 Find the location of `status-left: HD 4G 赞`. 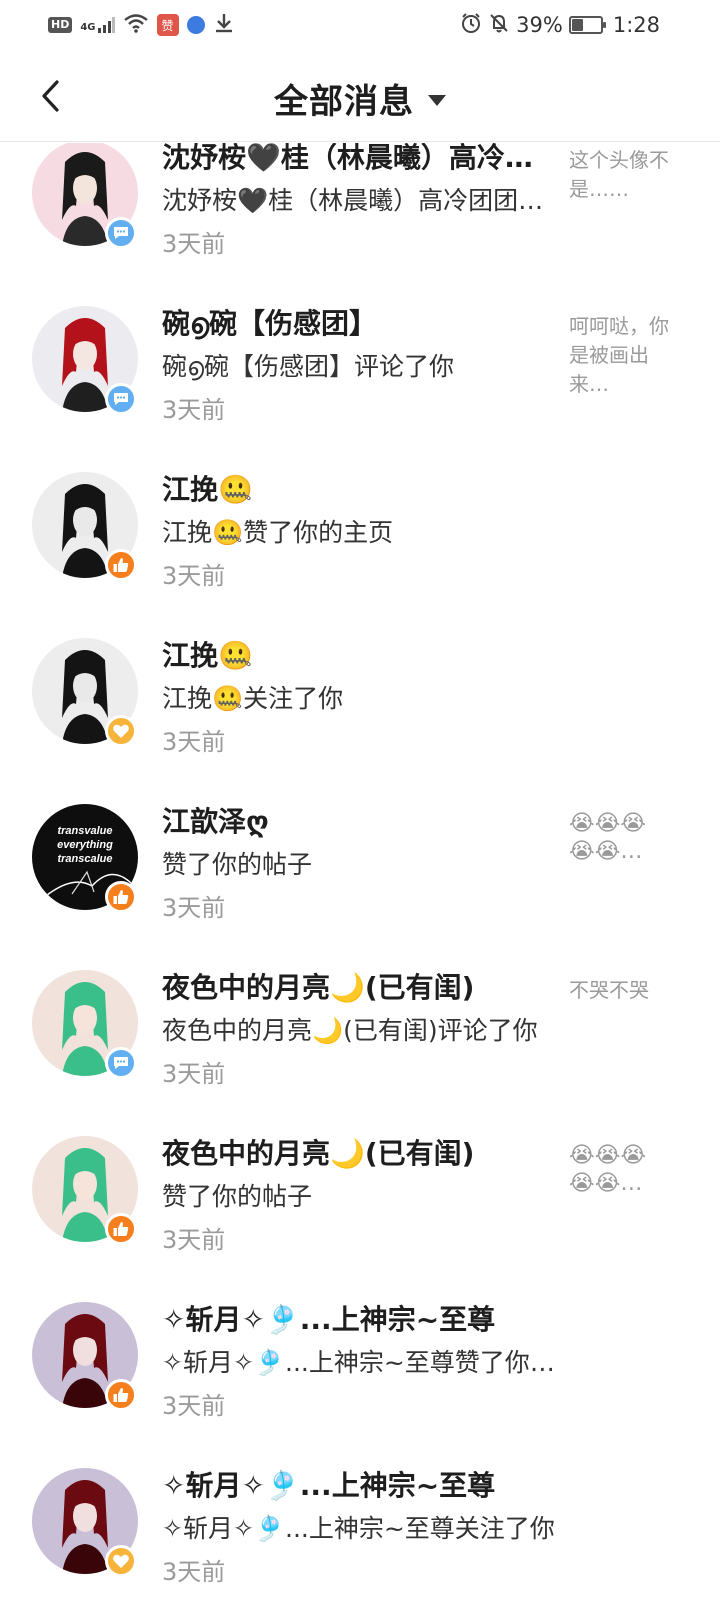

status-left: HD 4G 赞 is located at coordinates (141, 25).